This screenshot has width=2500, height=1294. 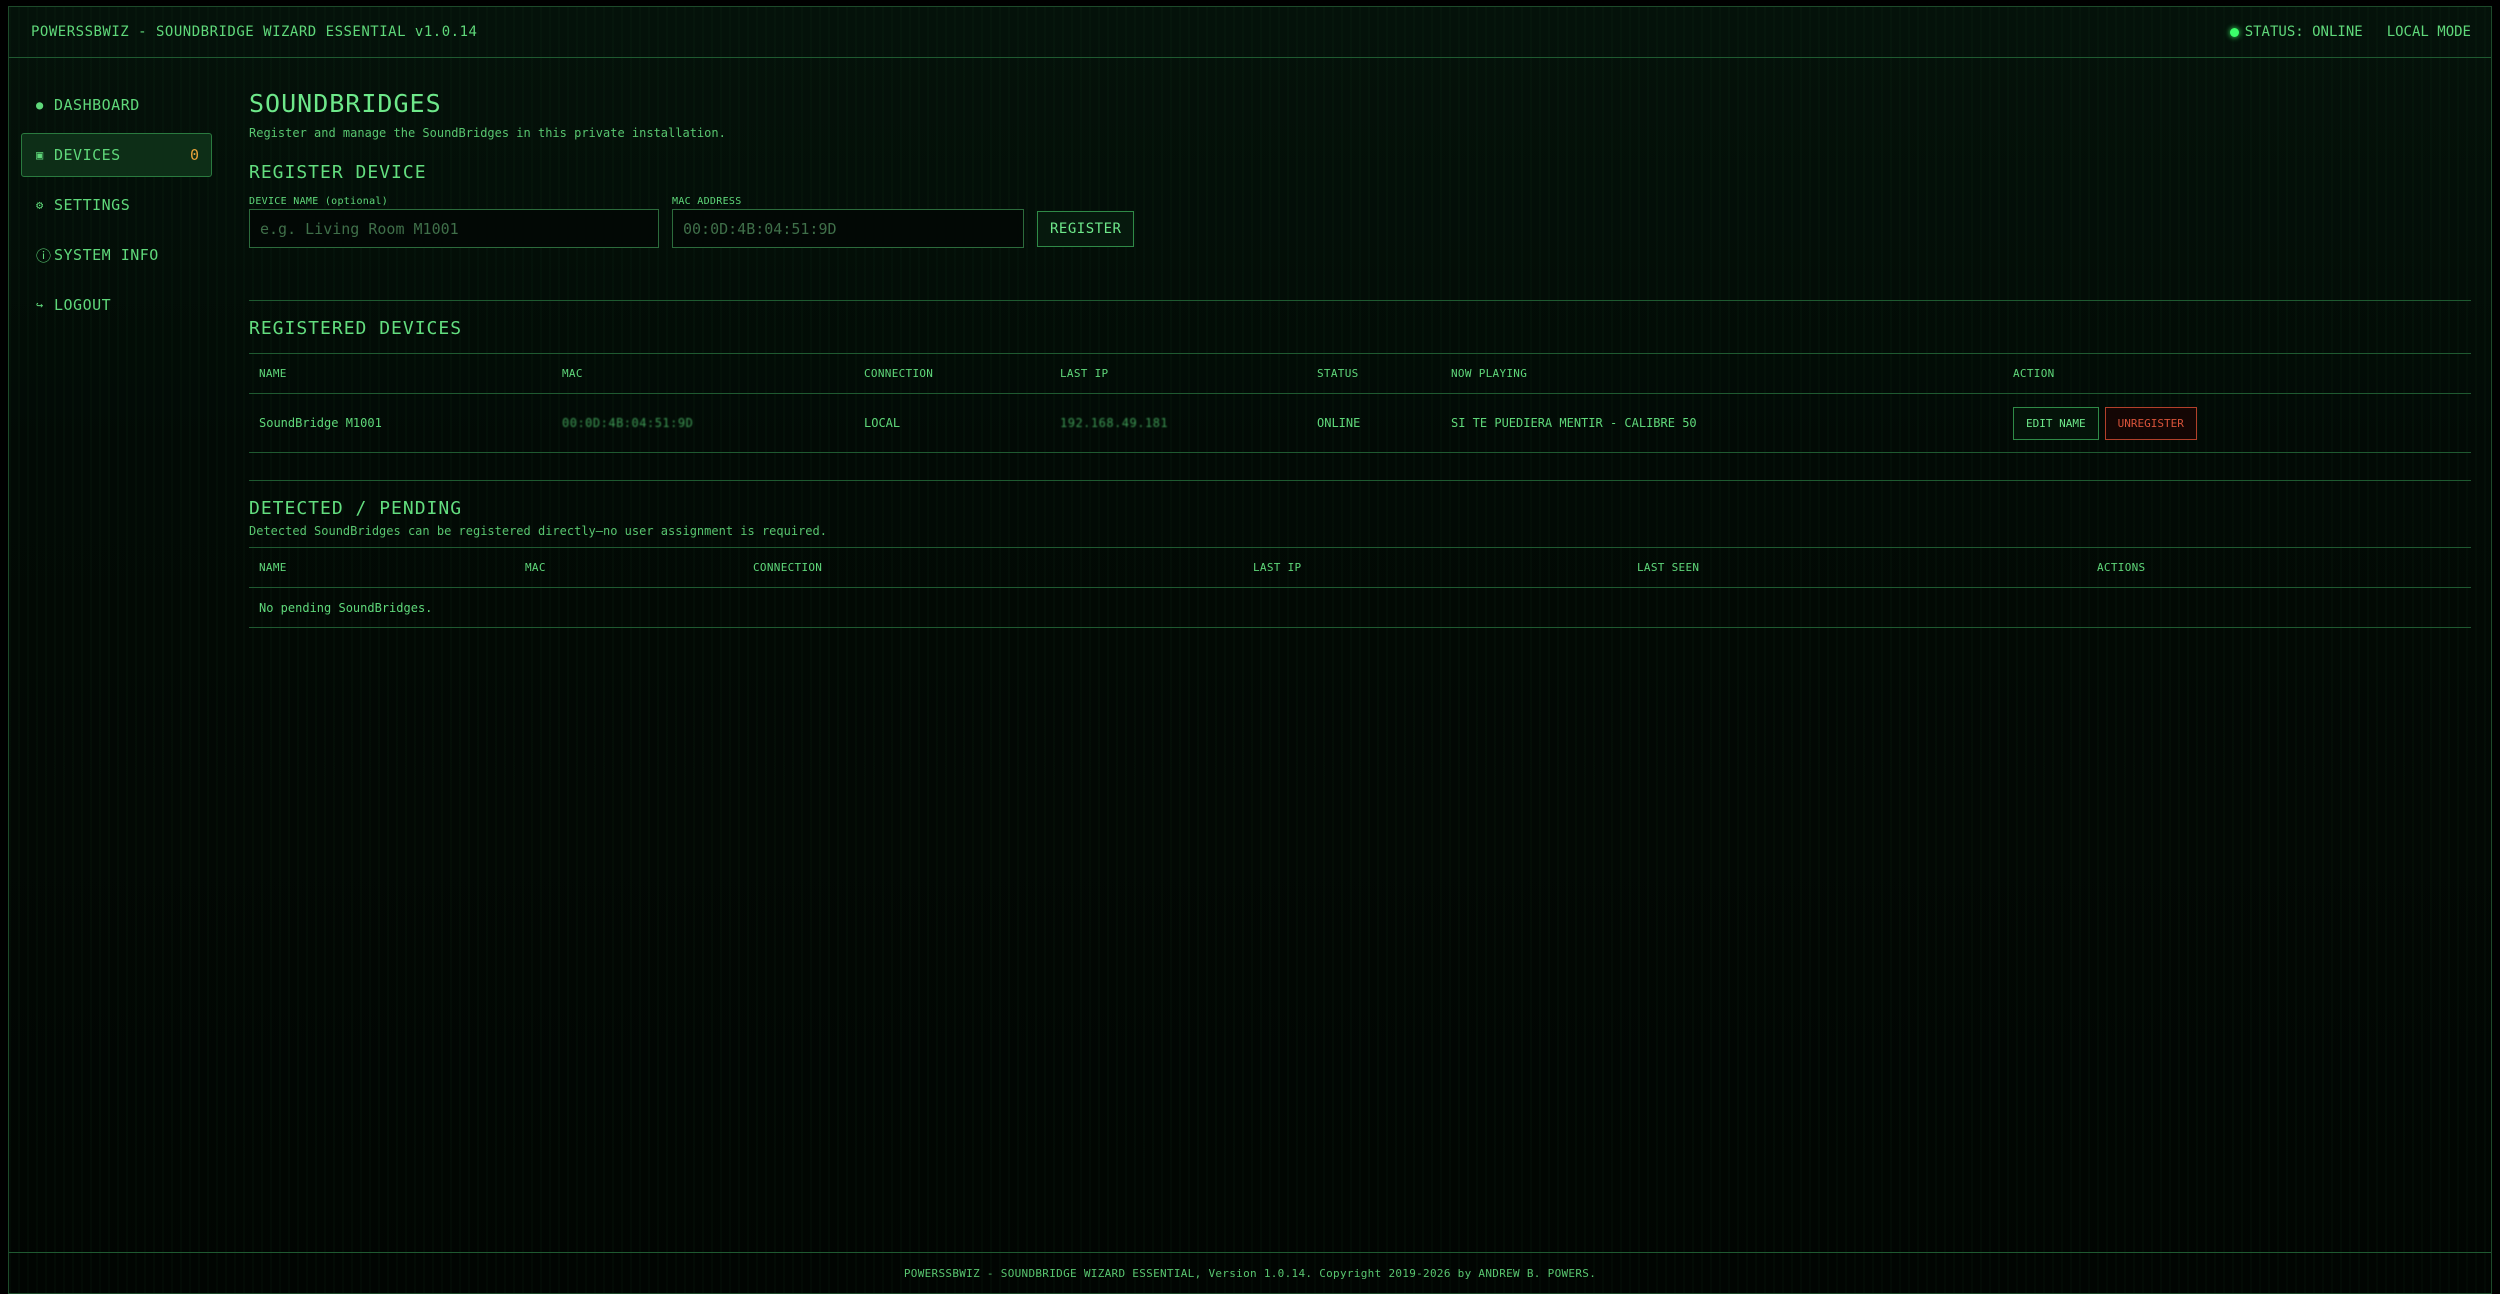 What do you see at coordinates (1374, 373) in the screenshot?
I see `column-header: STATUS` at bounding box center [1374, 373].